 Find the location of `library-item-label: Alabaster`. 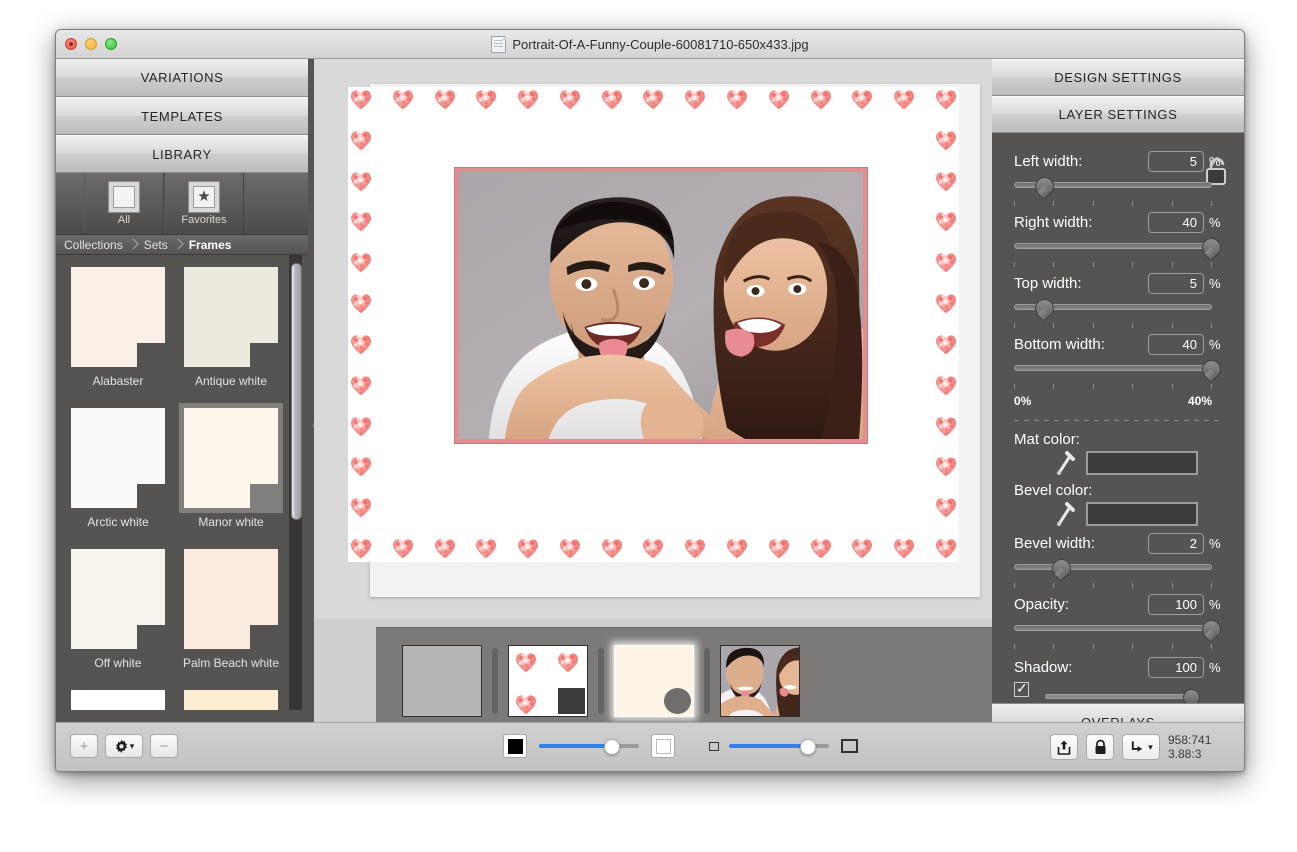

library-item-label: Alabaster is located at coordinates (118, 381).